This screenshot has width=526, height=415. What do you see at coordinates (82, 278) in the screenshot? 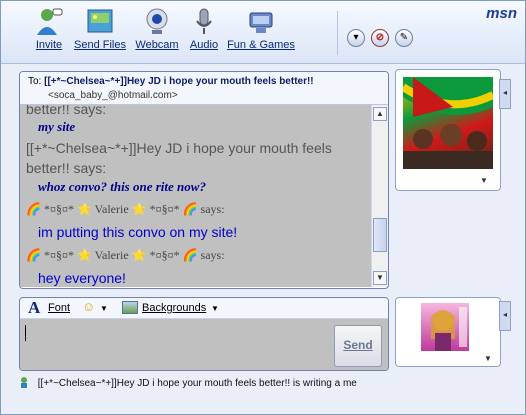
I see `history-line: hey everyone!` at bounding box center [82, 278].